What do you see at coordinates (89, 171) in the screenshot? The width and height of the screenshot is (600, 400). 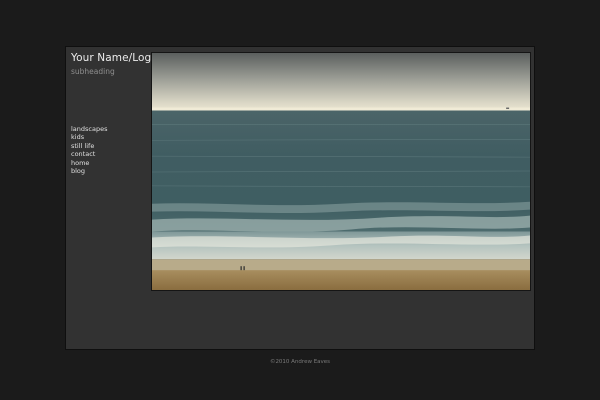 I see `nav-item-blog: blog` at bounding box center [89, 171].